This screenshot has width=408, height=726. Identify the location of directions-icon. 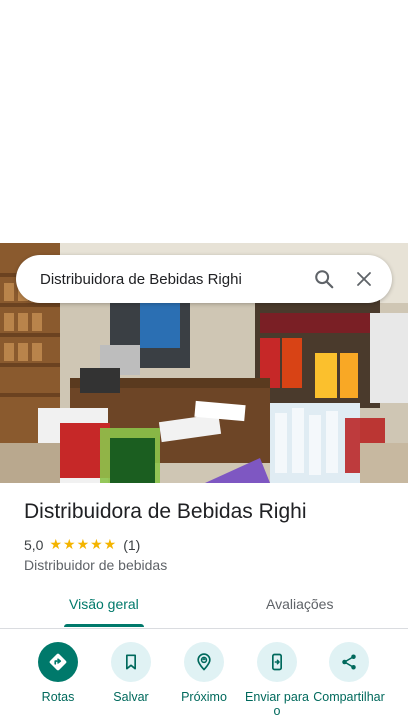
(58, 662).